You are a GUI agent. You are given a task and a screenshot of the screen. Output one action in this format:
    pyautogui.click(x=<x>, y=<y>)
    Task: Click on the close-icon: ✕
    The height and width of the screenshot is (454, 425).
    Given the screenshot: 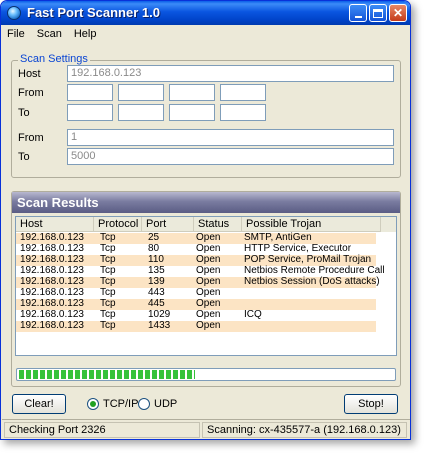 What is the action you would take?
    pyautogui.click(x=398, y=13)
    